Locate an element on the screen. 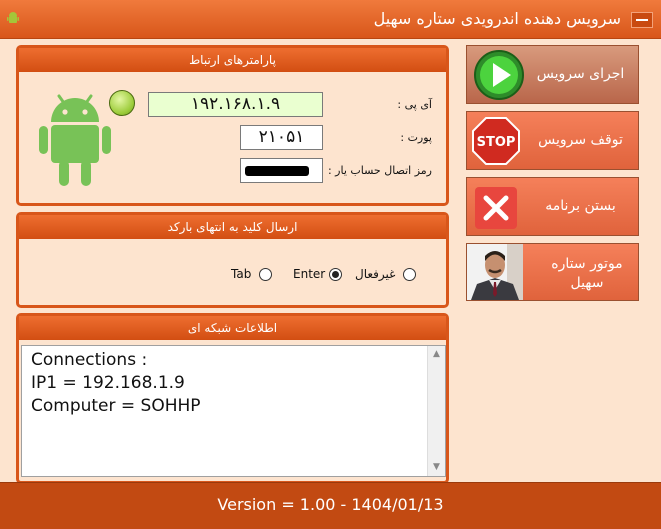 This screenshot has width=661, height=529. stop-service-label: توقف سرویس is located at coordinates (580, 140).